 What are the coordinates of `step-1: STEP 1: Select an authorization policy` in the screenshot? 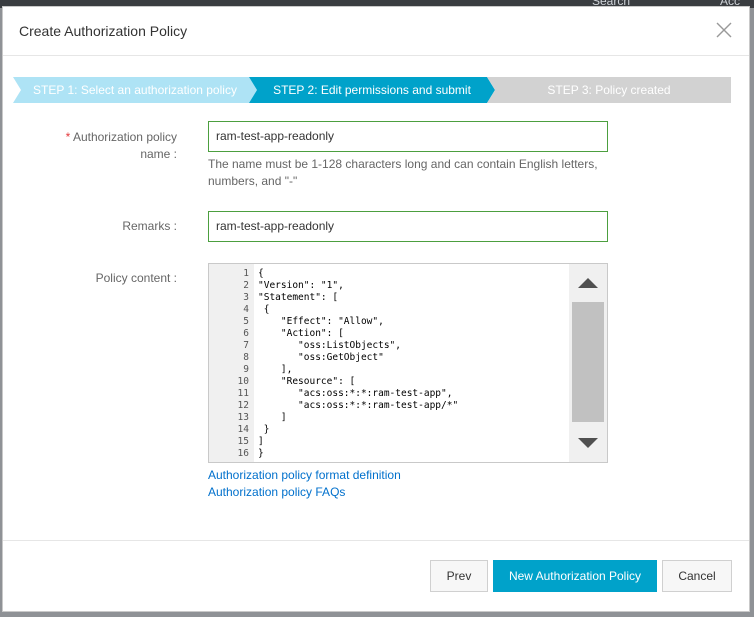 It's located at (135, 90).